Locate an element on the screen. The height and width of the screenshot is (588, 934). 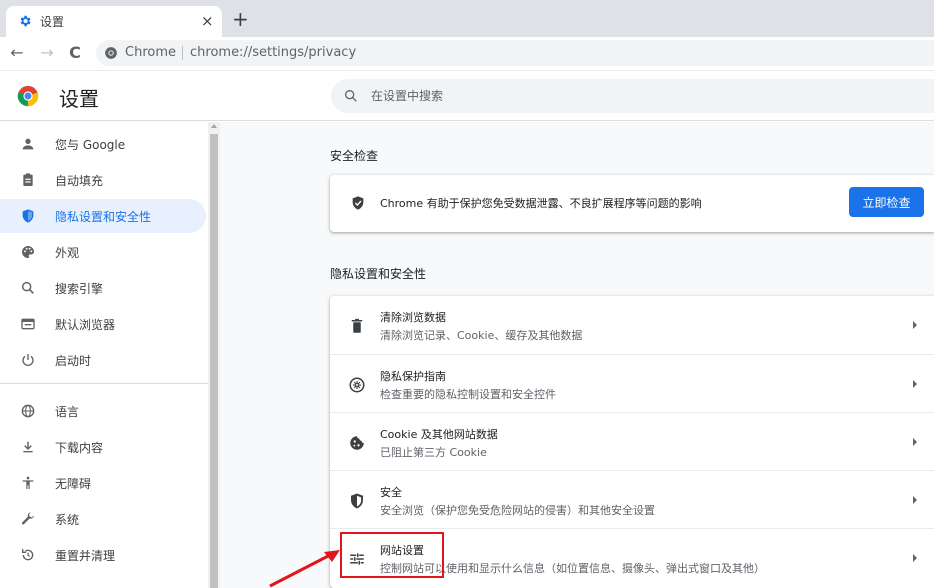
sidebar-item-label: 搜索引擎 is located at coordinates (79, 289).